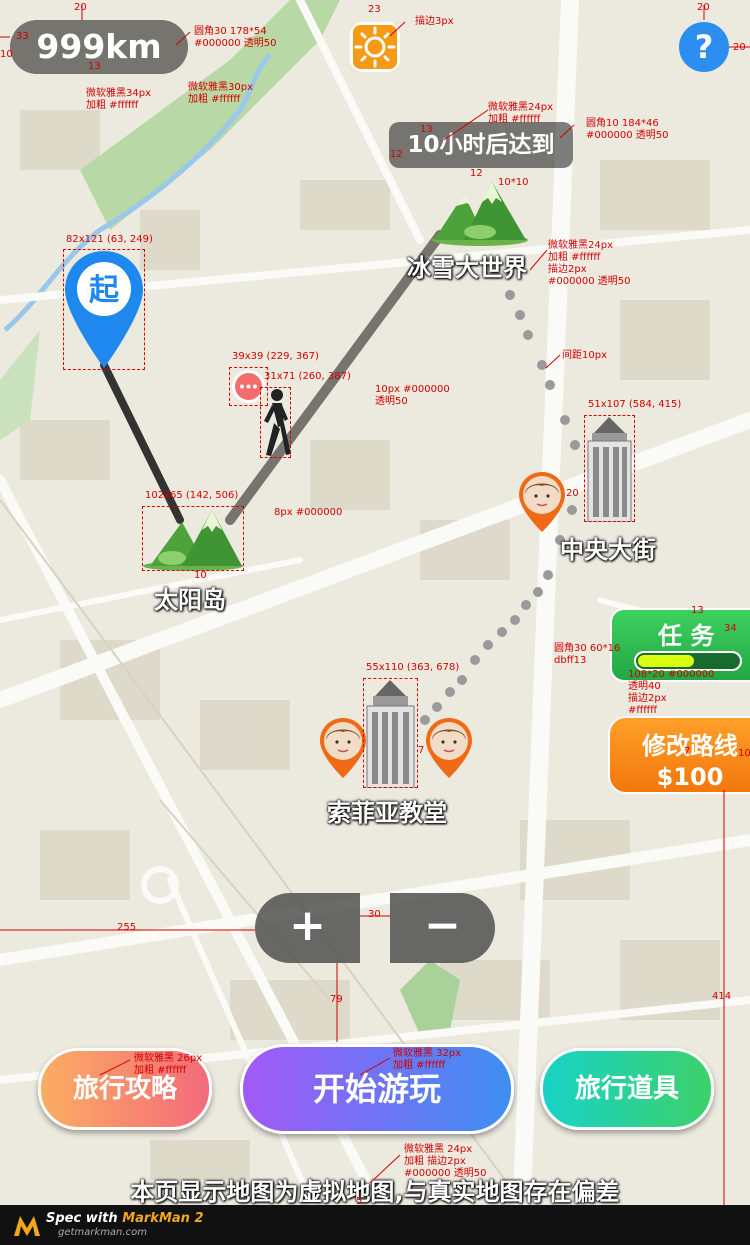  I want to click on travel-props-label: 旅行道具, so click(626, 1089).